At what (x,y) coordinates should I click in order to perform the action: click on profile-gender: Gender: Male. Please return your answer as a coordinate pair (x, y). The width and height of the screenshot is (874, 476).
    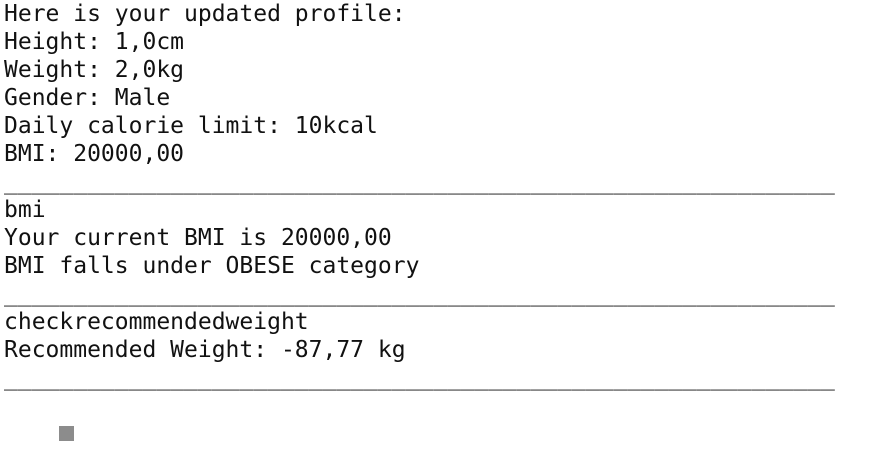
    Looking at the image, I should click on (87, 98).